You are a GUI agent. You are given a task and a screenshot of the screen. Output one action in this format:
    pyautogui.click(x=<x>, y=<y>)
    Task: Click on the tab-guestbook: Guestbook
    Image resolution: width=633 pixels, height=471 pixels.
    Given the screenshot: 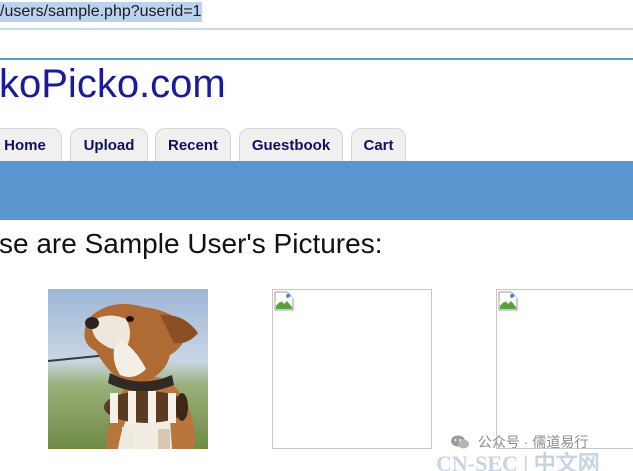 What is the action you would take?
    pyautogui.click(x=291, y=144)
    